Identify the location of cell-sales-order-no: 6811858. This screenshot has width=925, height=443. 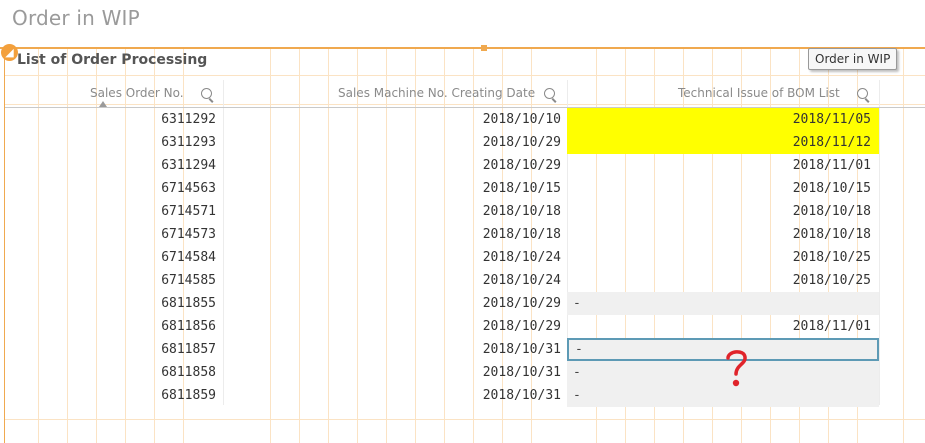
(114, 372).